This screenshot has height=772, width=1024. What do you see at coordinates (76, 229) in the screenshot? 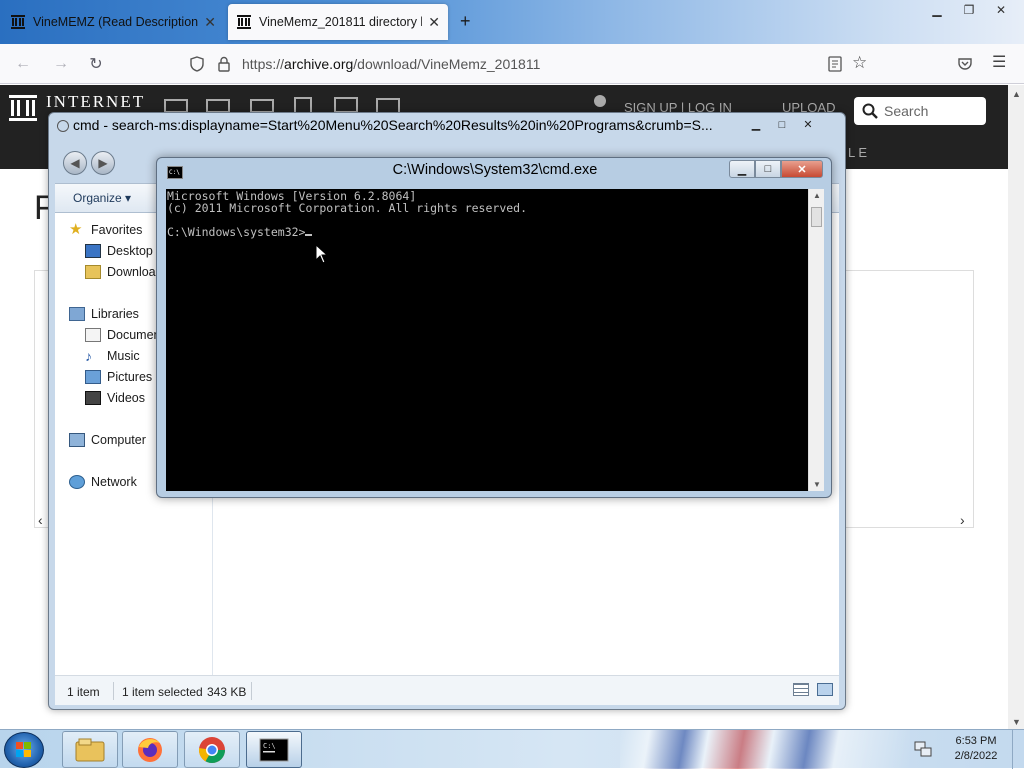
I see `star-icon: ★` at bounding box center [76, 229].